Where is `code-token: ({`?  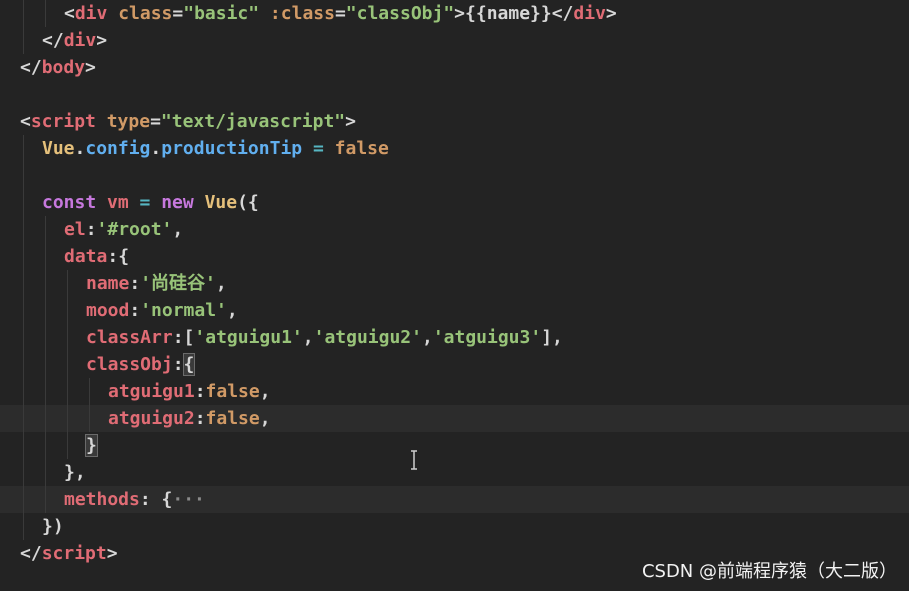
code-token: ({ is located at coordinates (248, 202).